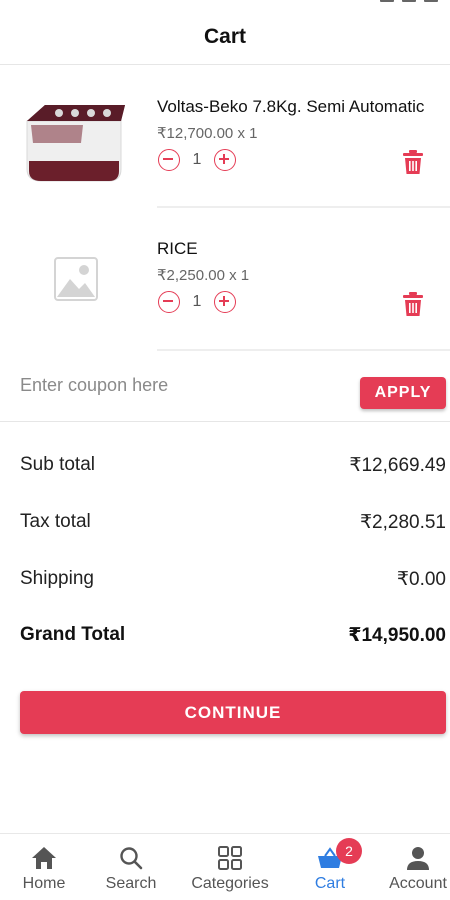  I want to click on nav-label: Account, so click(418, 883).